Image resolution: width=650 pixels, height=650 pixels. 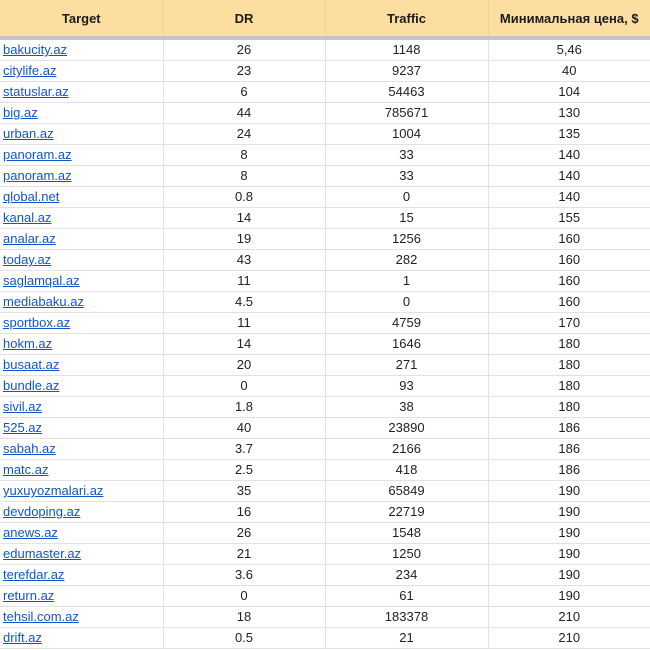 What do you see at coordinates (82, 344) in the screenshot?
I see `cell-target: hokm.az` at bounding box center [82, 344].